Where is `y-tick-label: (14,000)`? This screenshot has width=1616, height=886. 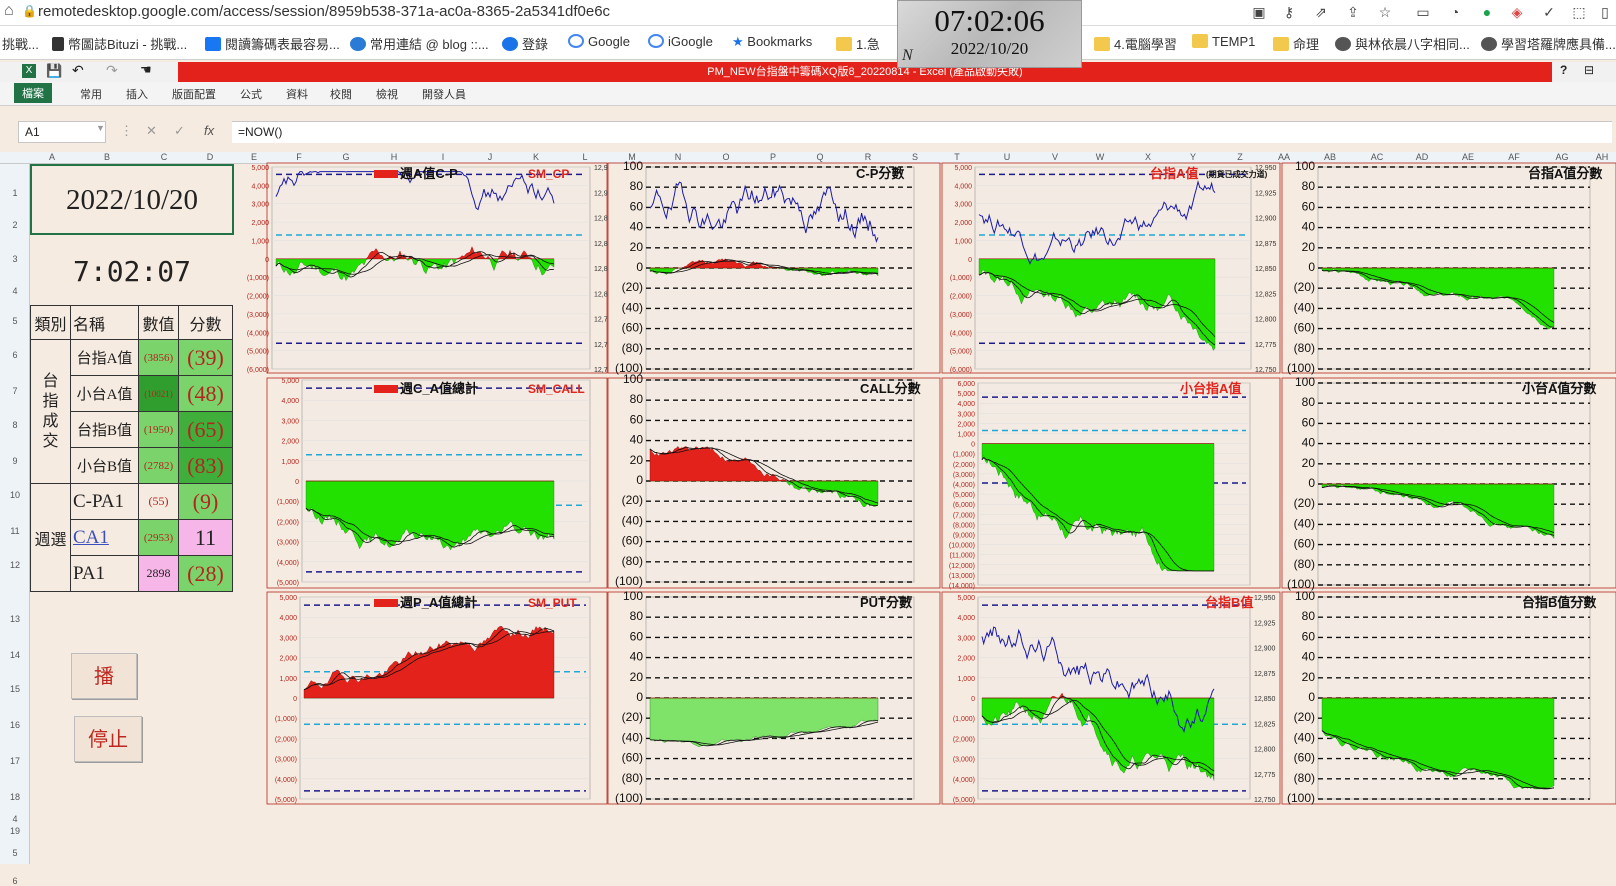
y-tick-label: (14,000) is located at coordinates (962, 586).